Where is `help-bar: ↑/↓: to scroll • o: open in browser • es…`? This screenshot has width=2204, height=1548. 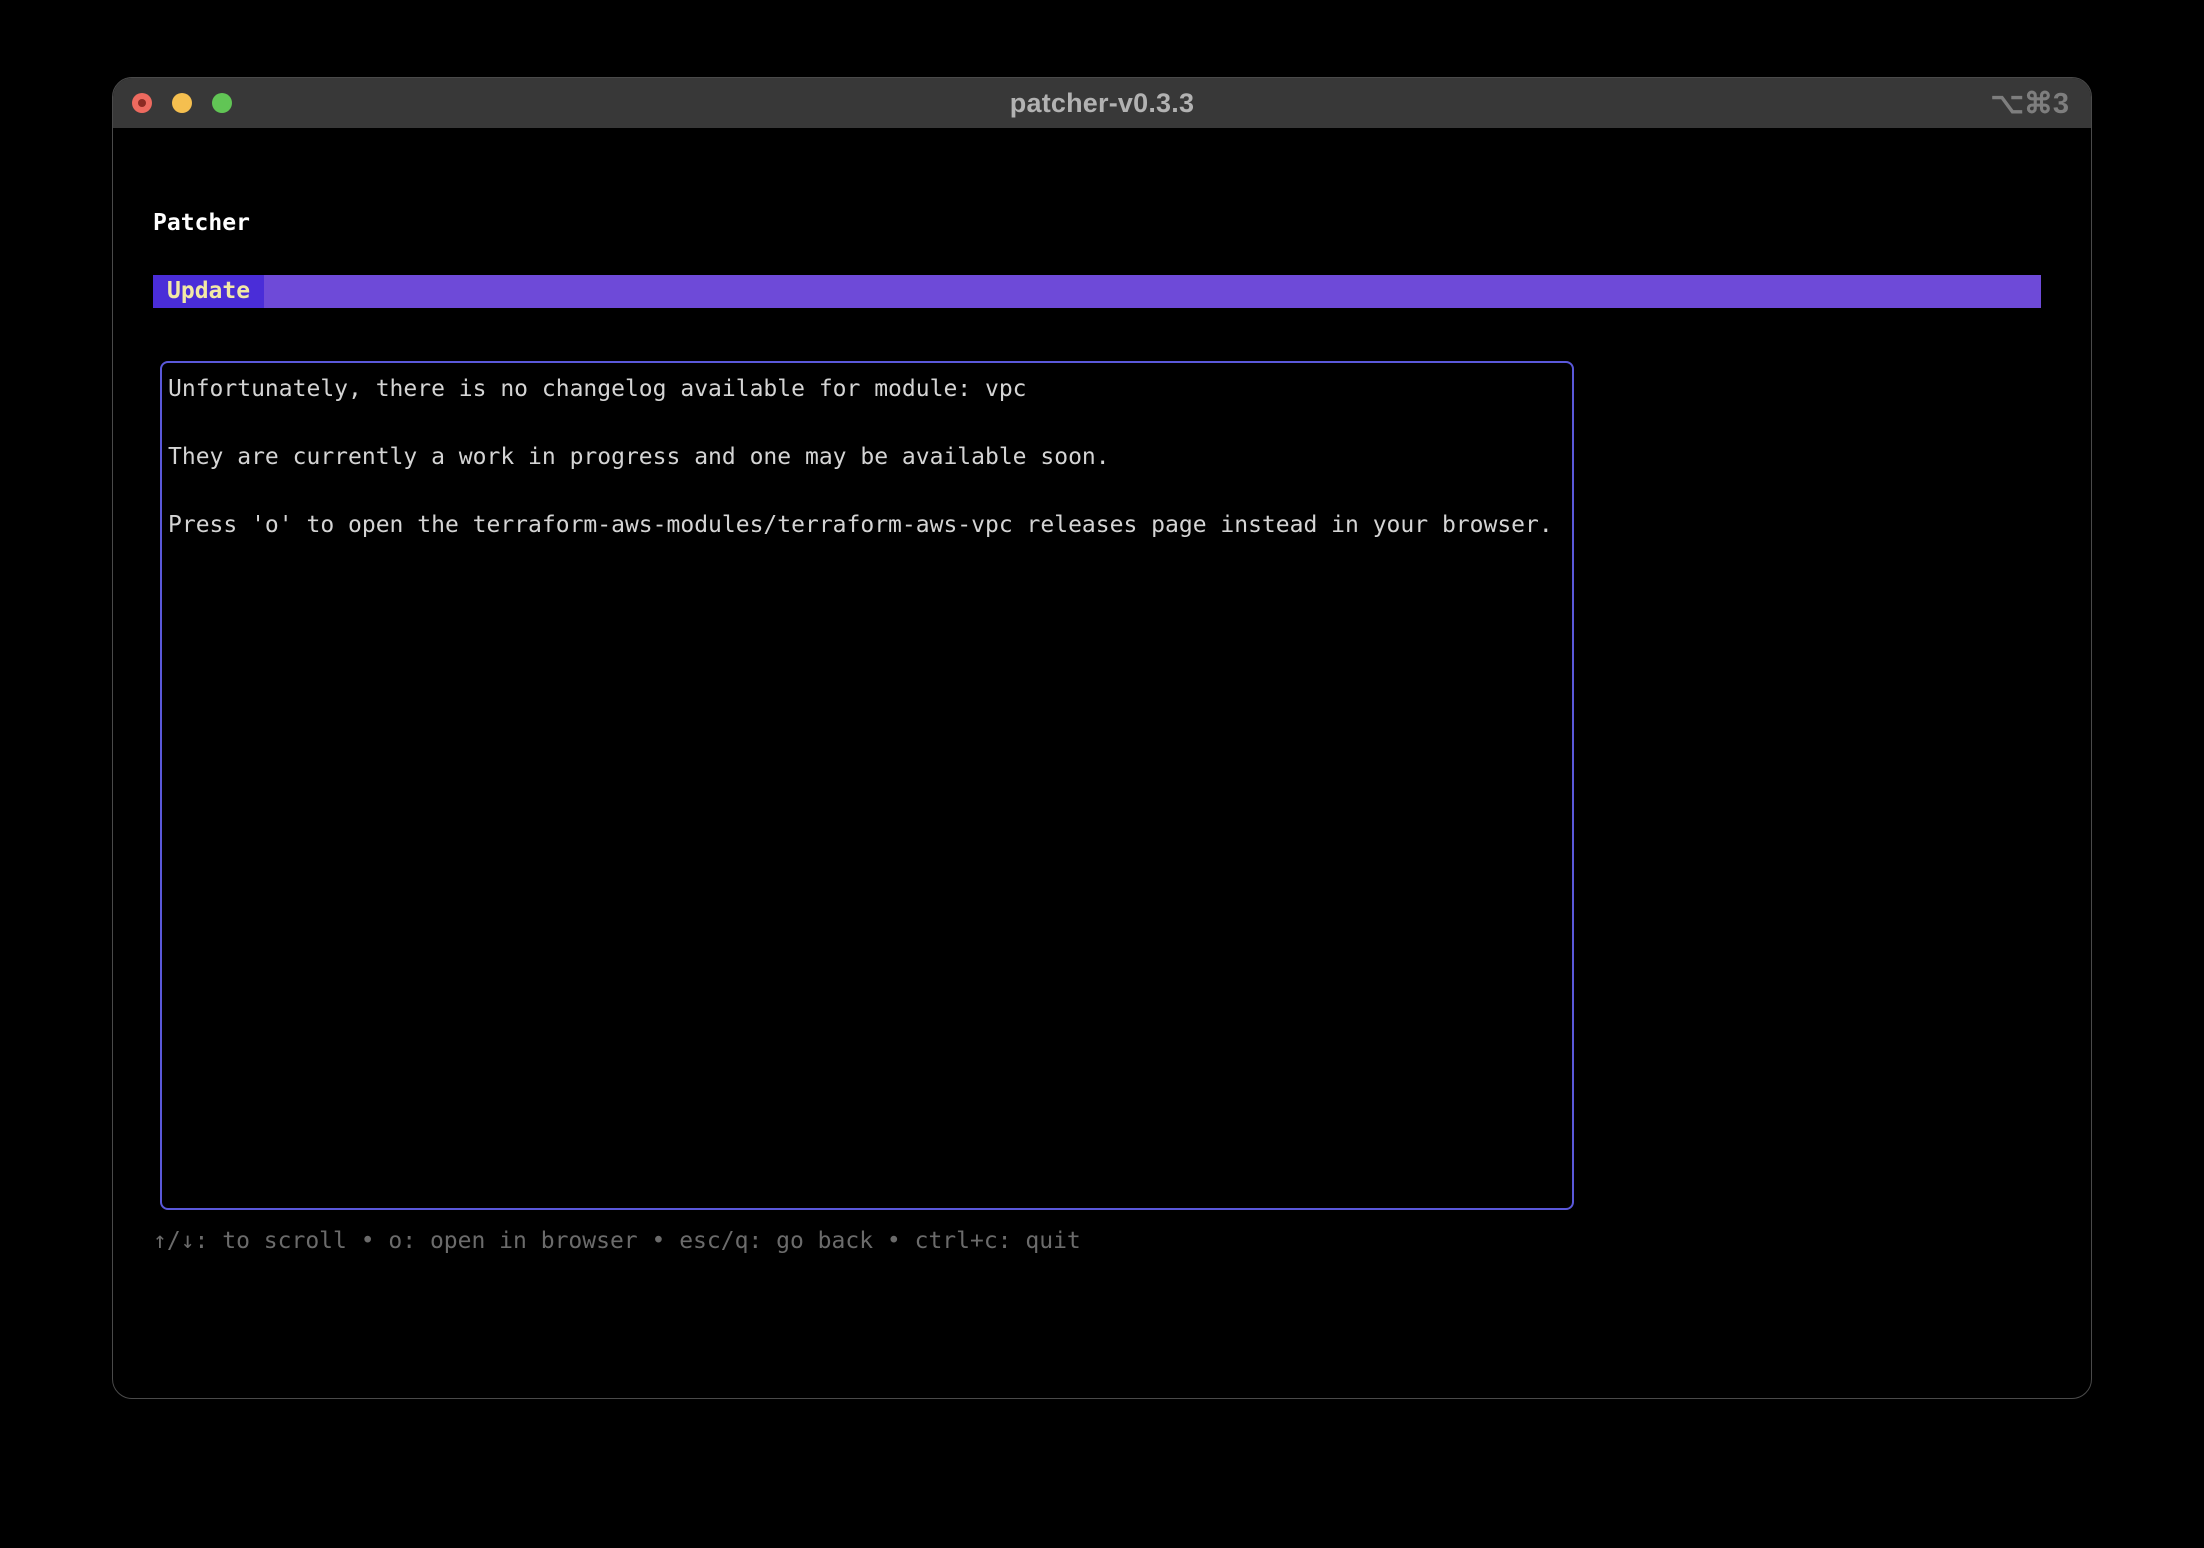
help-bar: ↑/↓: to scroll • o: open in browser • es… is located at coordinates (617, 1241).